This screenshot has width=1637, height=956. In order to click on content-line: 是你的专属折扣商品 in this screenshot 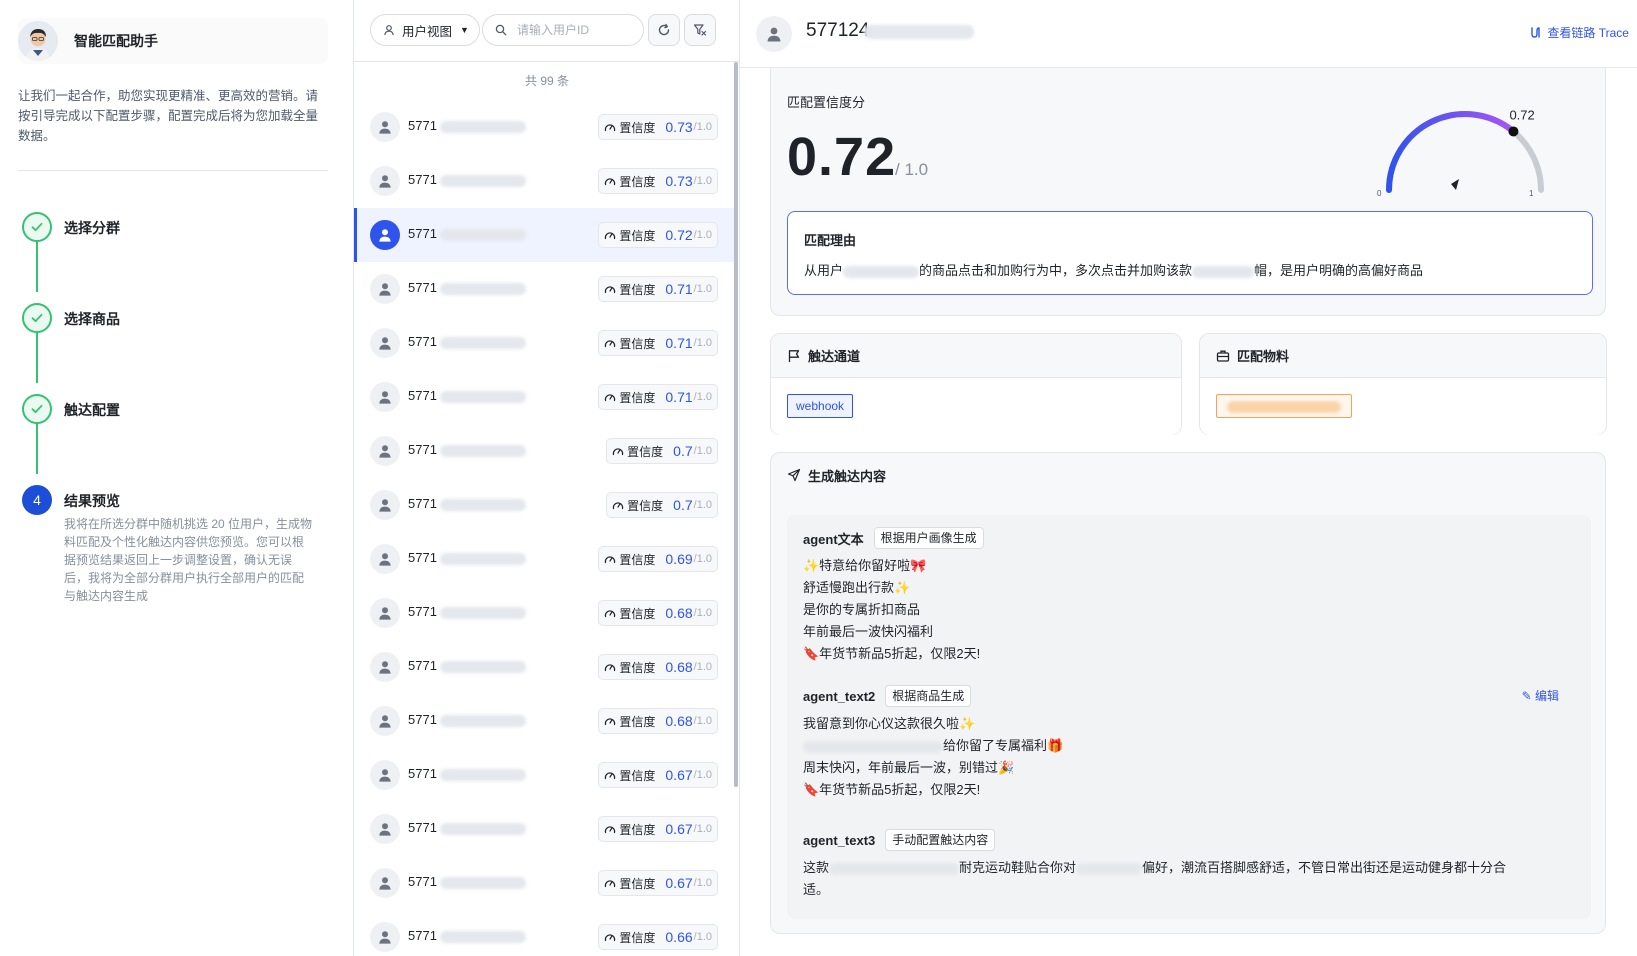, I will do `click(862, 609)`.